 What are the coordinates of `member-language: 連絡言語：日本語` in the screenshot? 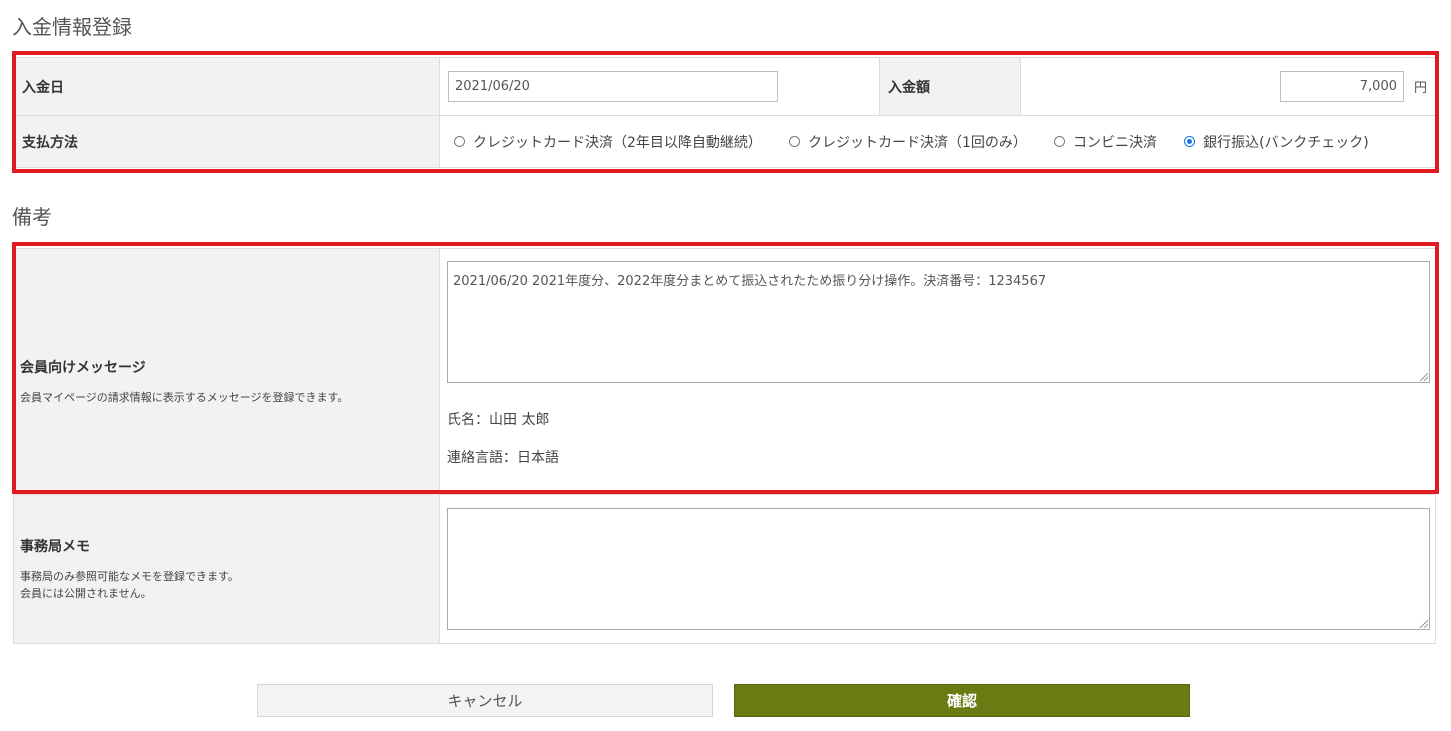 It's located at (503, 458).